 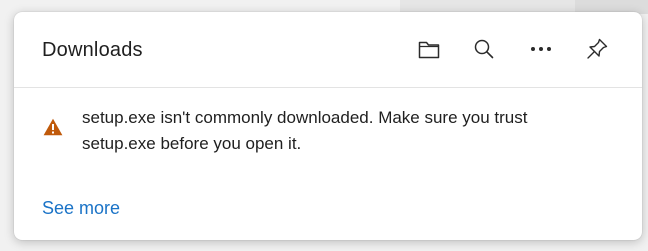 I want to click on more-options-button, so click(x=541, y=49).